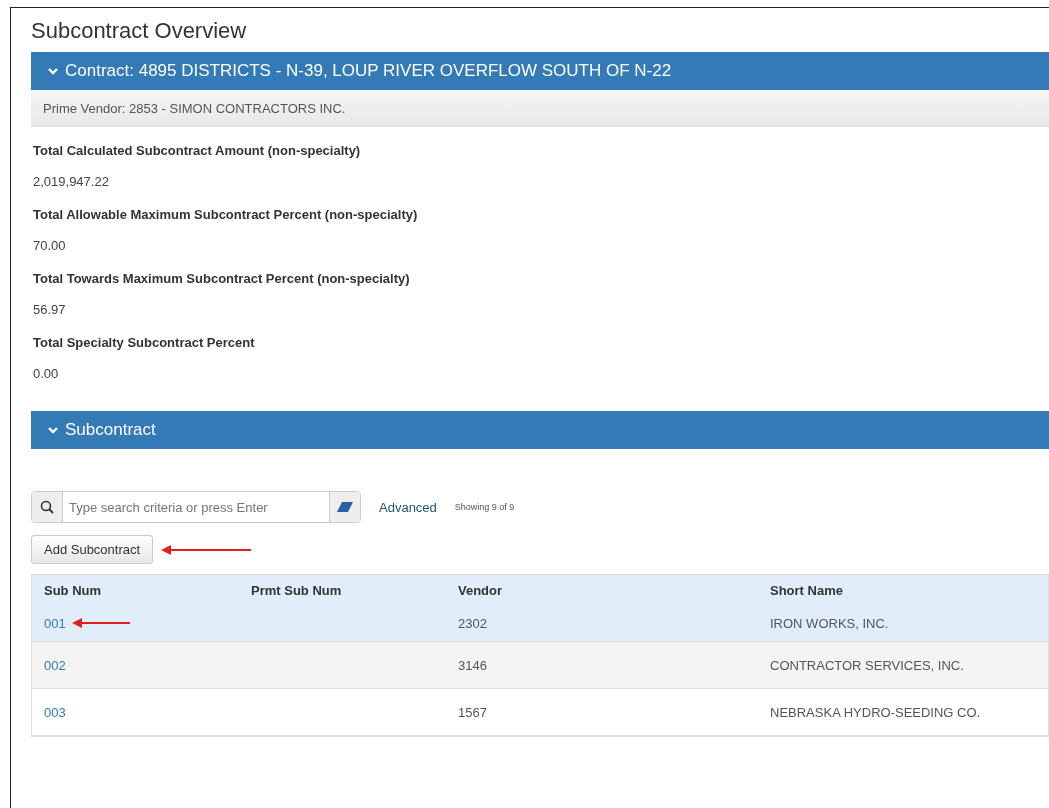 This screenshot has width=1049, height=808. What do you see at coordinates (408, 507) in the screenshot?
I see `advanced-link: Advanced` at bounding box center [408, 507].